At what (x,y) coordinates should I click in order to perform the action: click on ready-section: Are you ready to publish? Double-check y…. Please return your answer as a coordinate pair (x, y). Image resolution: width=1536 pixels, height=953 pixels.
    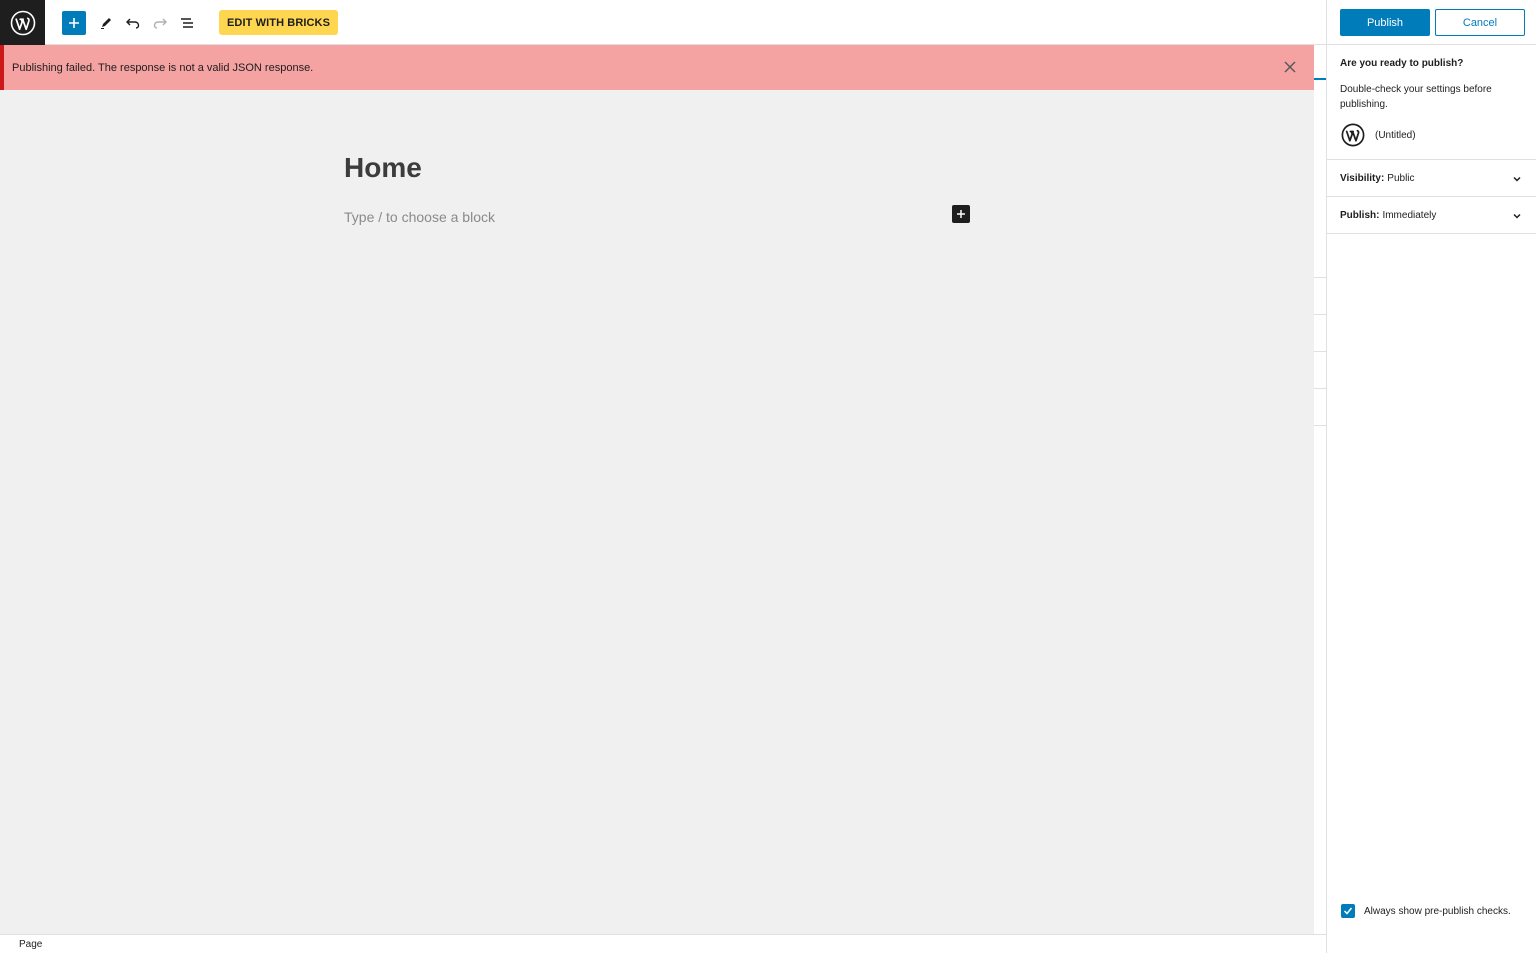
    Looking at the image, I should click on (1431, 102).